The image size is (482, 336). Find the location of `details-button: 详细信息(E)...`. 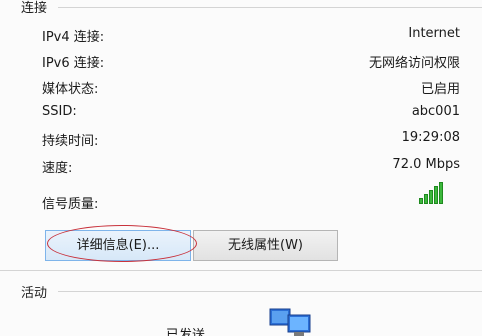

details-button: 详细信息(E)... is located at coordinates (118, 245).